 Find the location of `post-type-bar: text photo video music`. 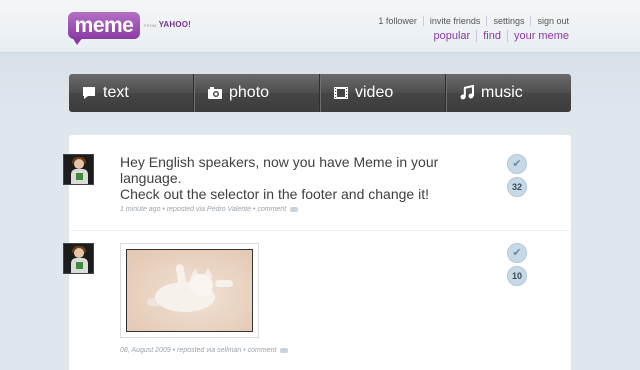

post-type-bar: text photo video music is located at coordinates (320, 93).